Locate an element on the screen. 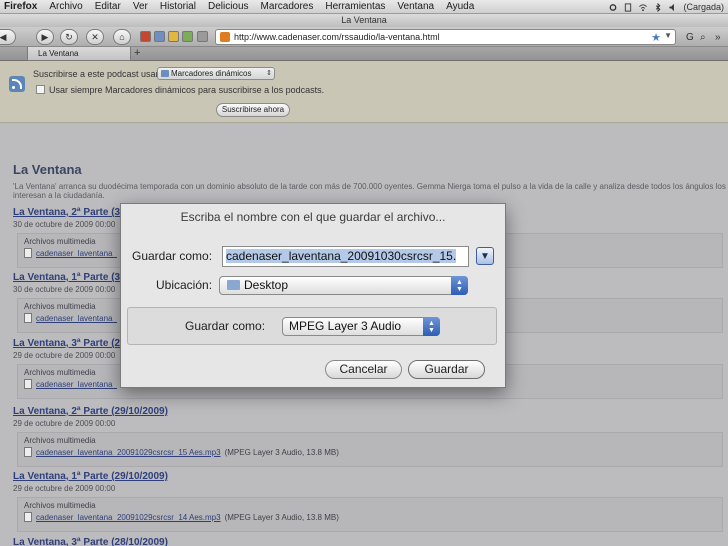 This screenshot has width=728, height=546. select-arrows-icon: ⇕ is located at coordinates (269, 73).